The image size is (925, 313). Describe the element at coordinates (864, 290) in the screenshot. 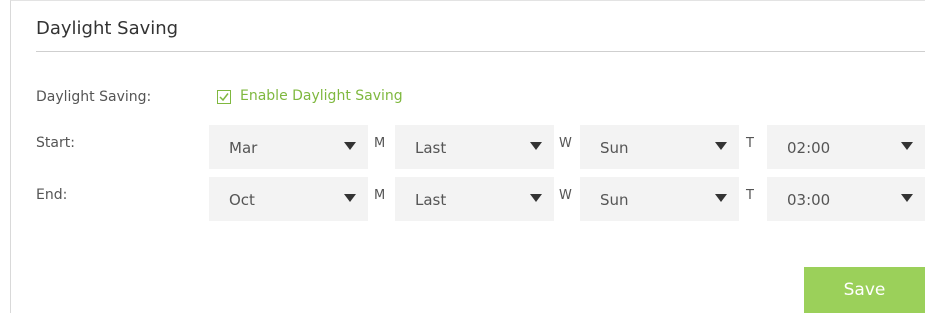

I see `save-button: Save` at that location.